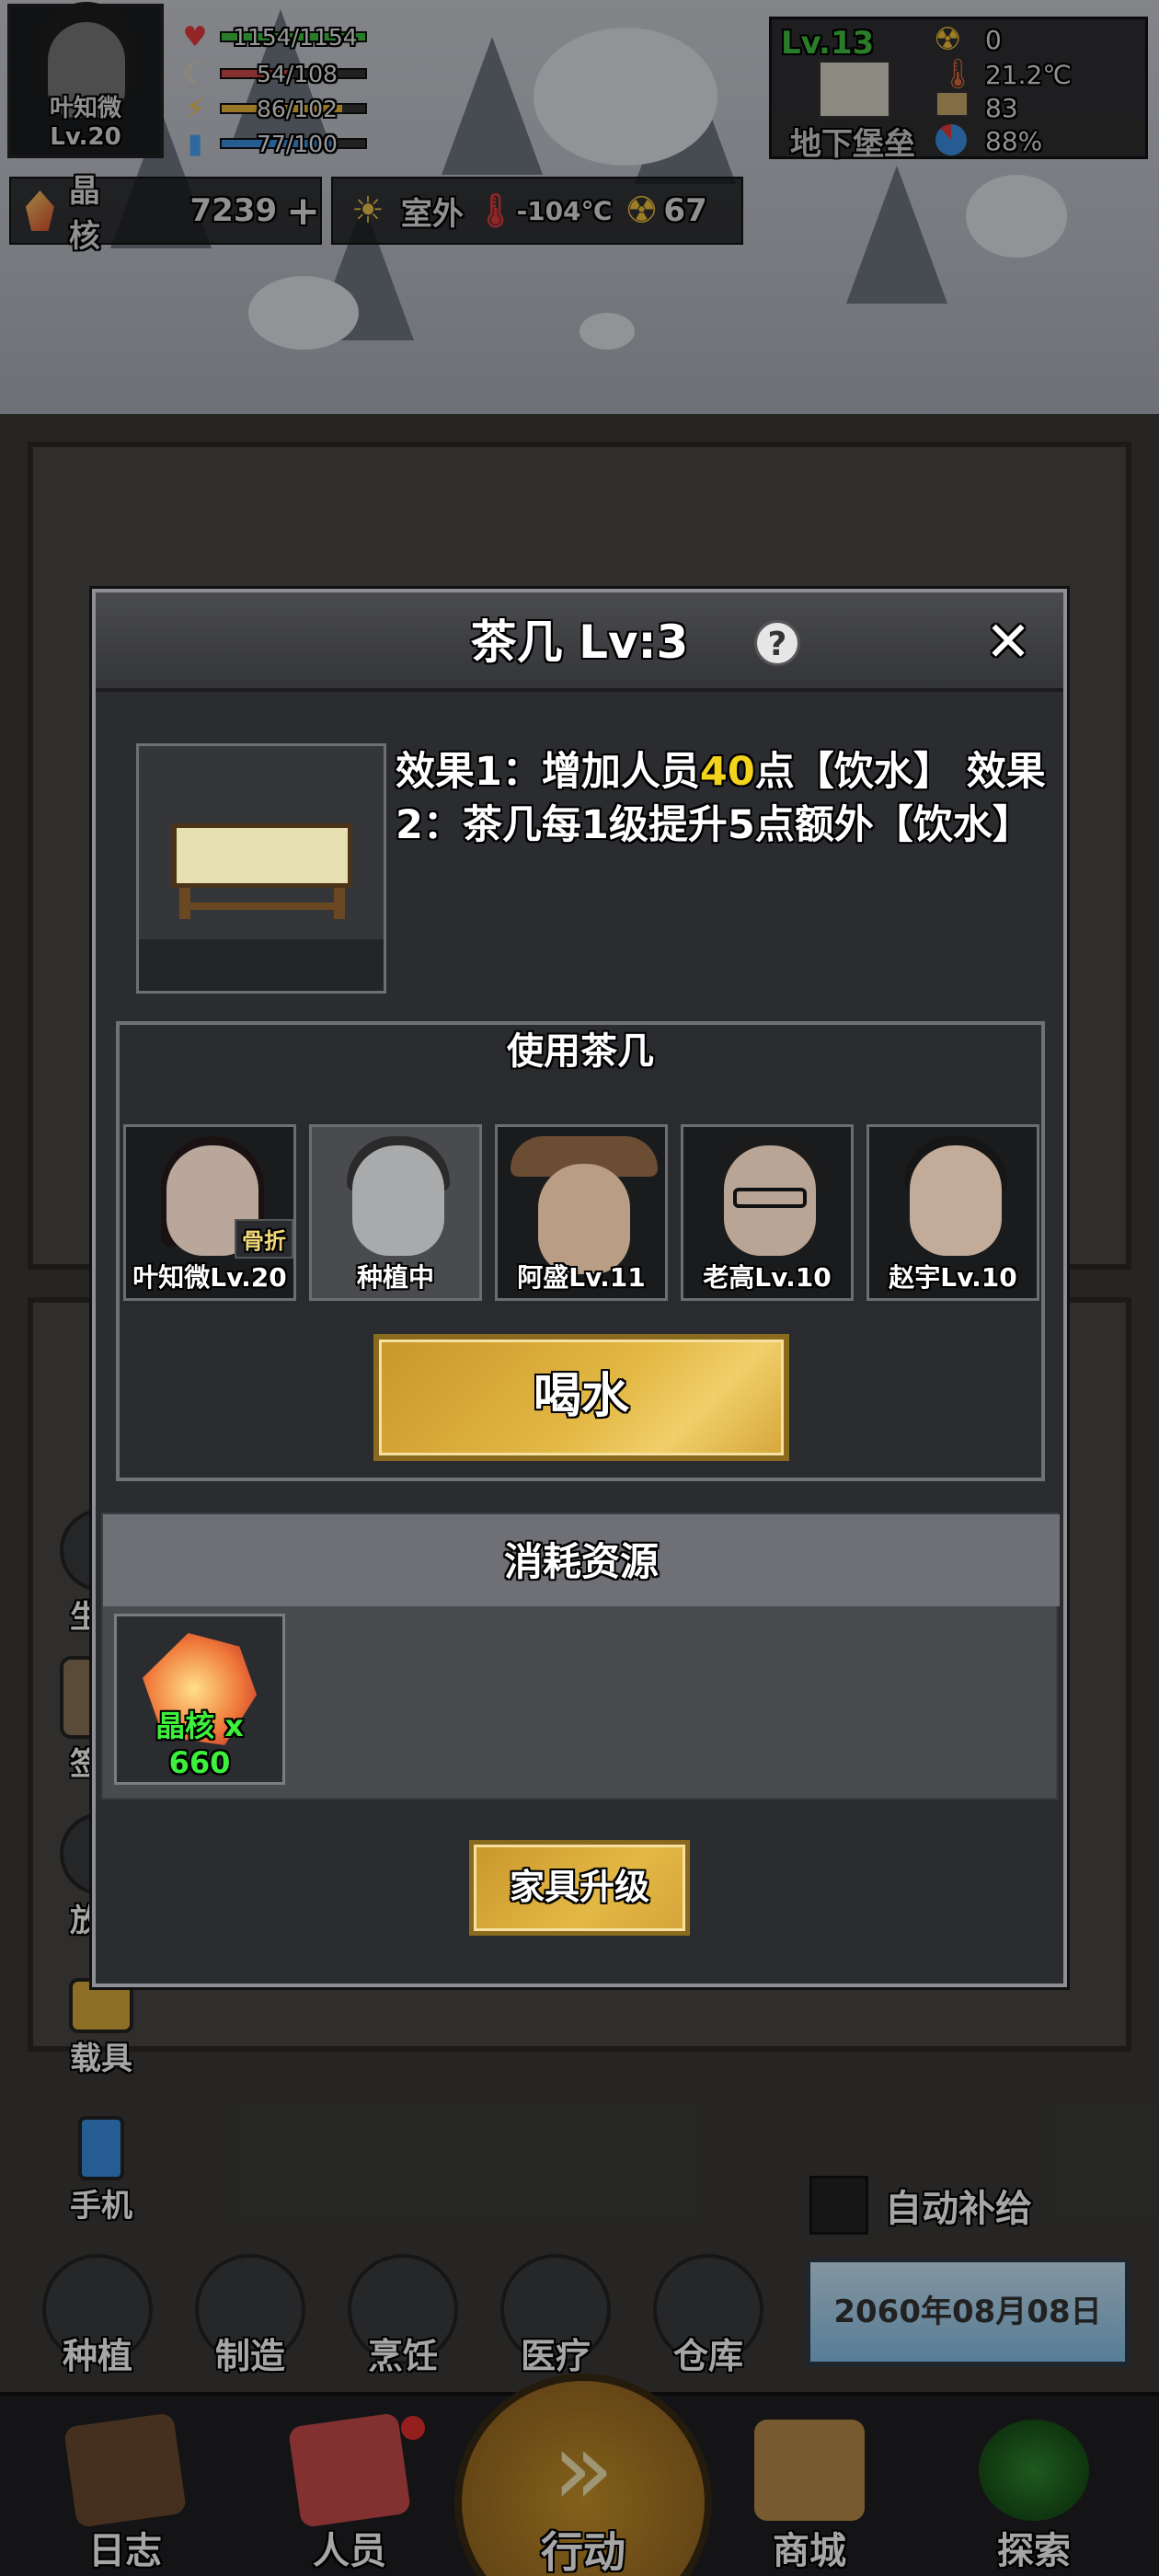 The image size is (1159, 2576). Describe the element at coordinates (581, 1212) in the screenshot. I see `person-card: 阿盛Lv.11` at that location.